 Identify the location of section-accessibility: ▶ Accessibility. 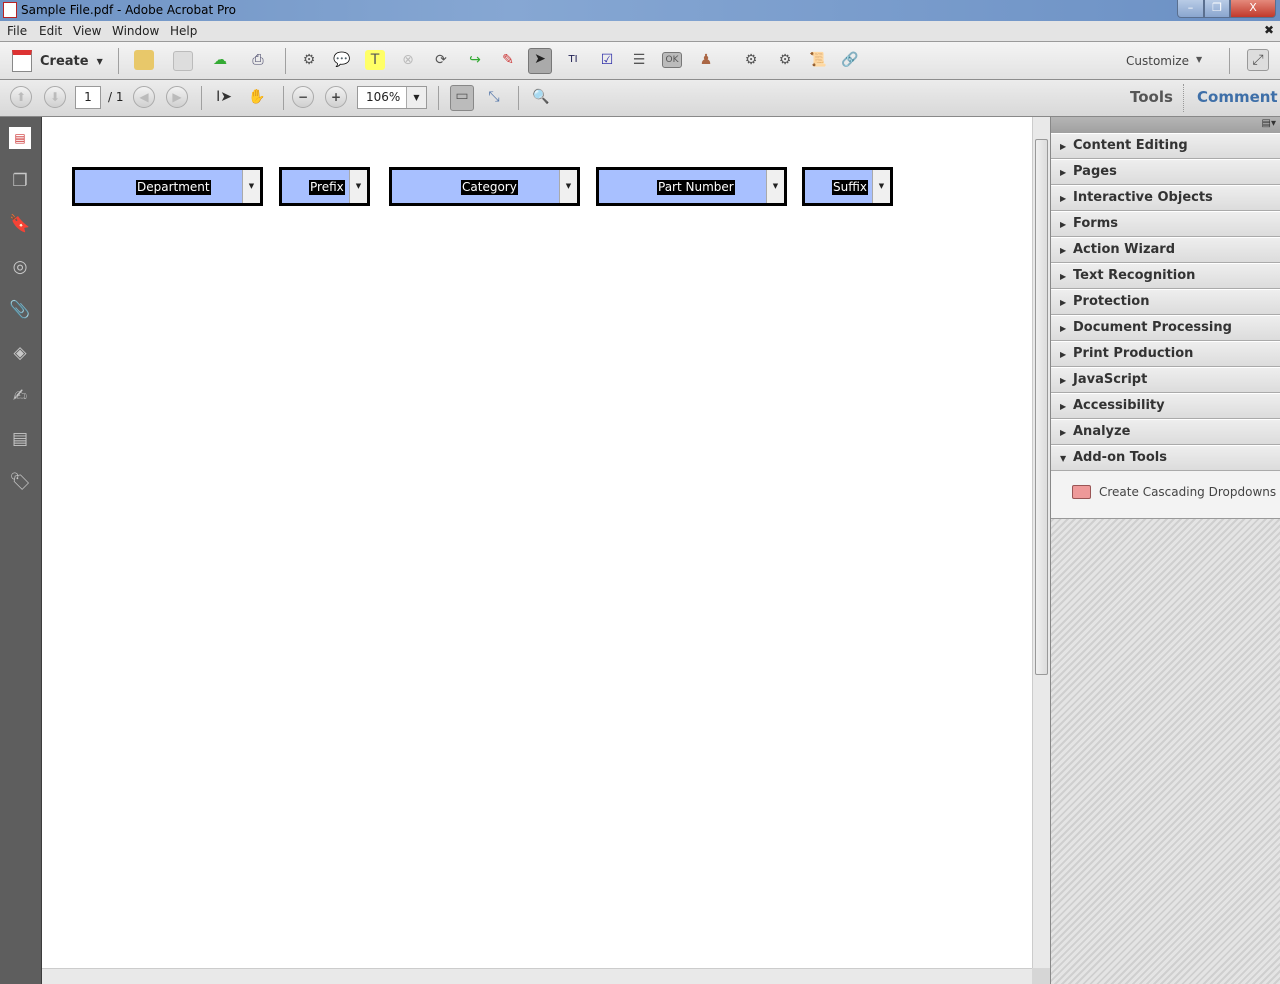
(1165, 406).